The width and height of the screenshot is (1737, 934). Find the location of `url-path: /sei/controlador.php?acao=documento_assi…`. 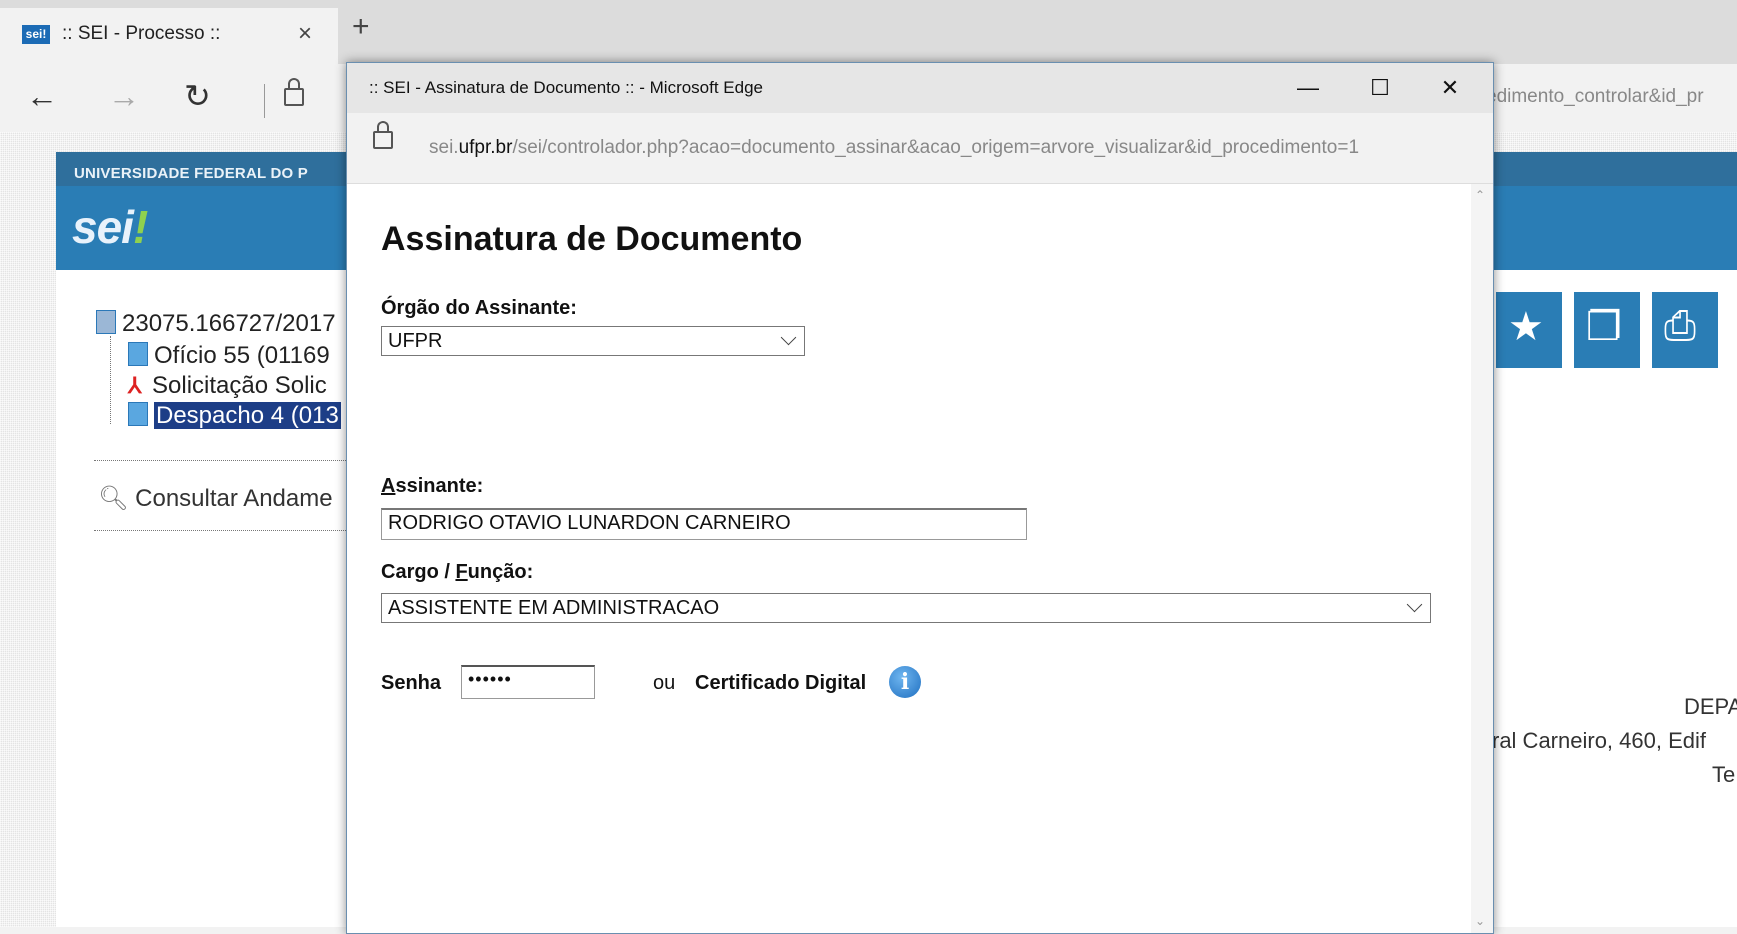

url-path: /sei/controlador.php?acao=documento_assi… is located at coordinates (936, 147).